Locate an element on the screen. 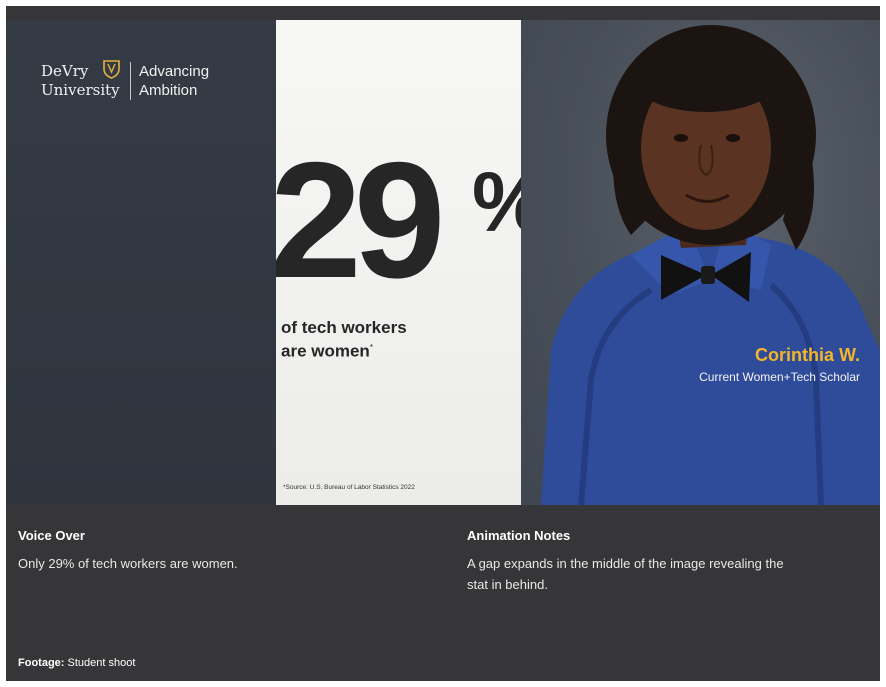  footage-value: Student shoot is located at coordinates (101, 663).